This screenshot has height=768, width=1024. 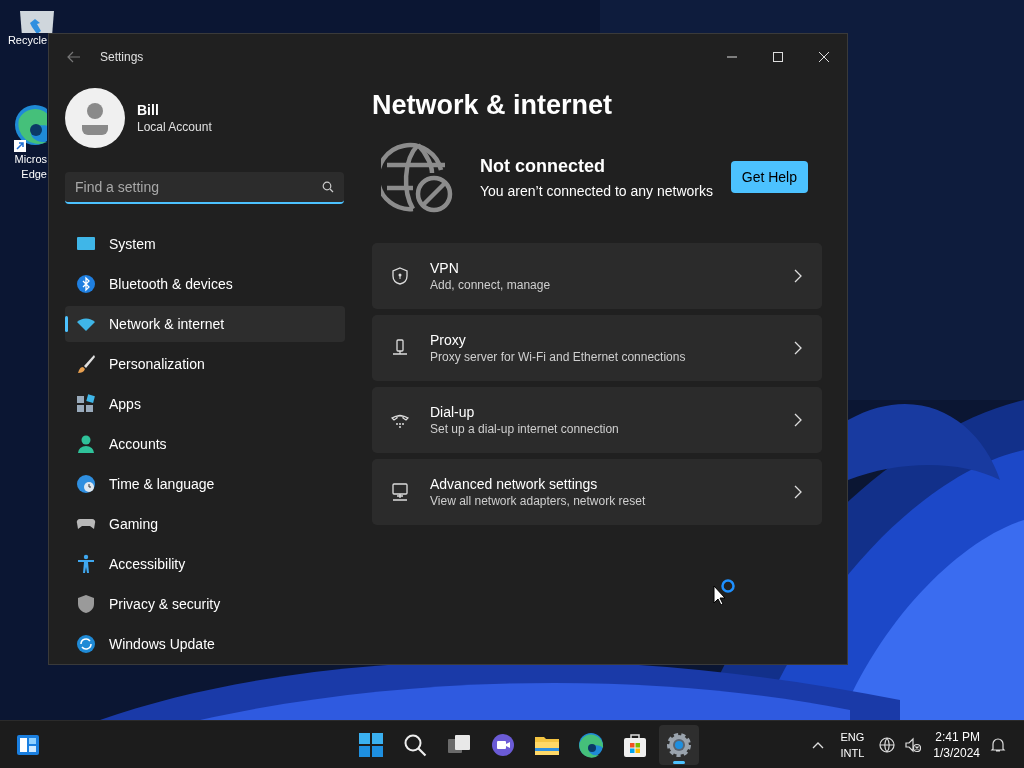 What do you see at coordinates (205, 524) in the screenshot?
I see `nav-item: Gaming` at bounding box center [205, 524].